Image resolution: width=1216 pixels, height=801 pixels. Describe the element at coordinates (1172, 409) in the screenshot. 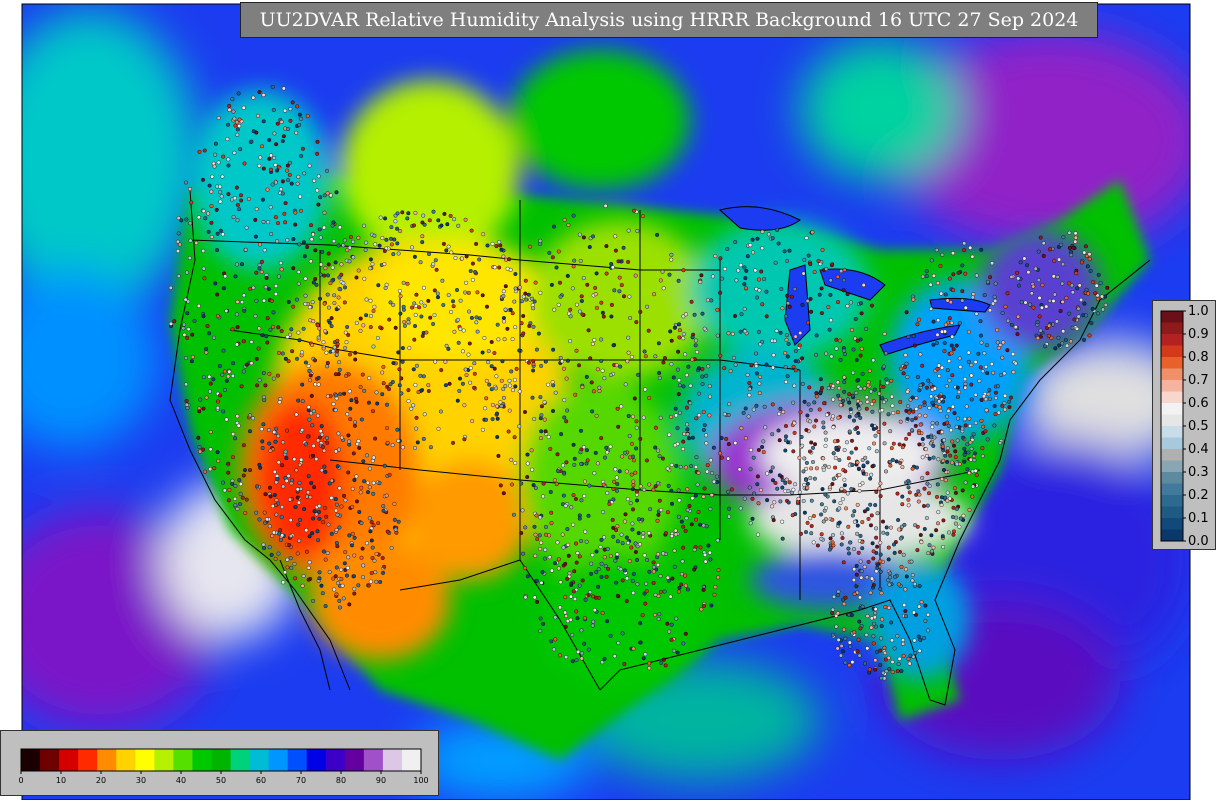

I see `increment-colorbar-segment` at that location.